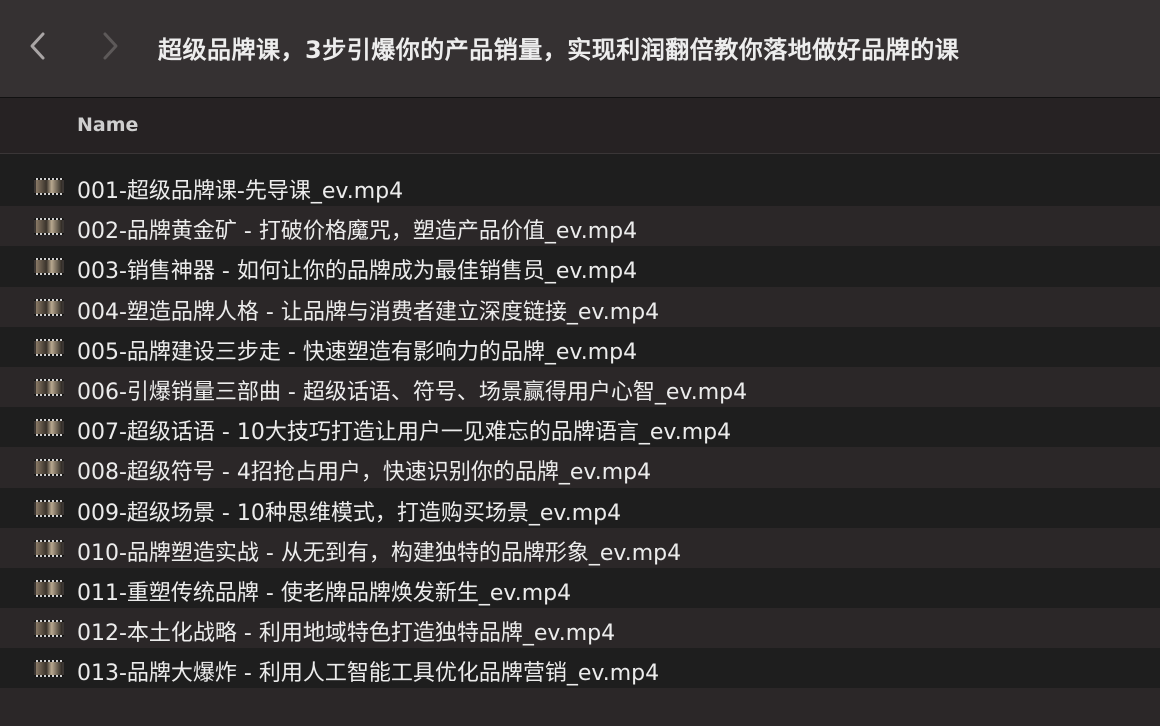 This screenshot has width=1160, height=726. I want to click on file-name: 007-超级话语 - 10大技巧打造让用户一见难忘的品牌语言_ev.mp4, so click(404, 433).